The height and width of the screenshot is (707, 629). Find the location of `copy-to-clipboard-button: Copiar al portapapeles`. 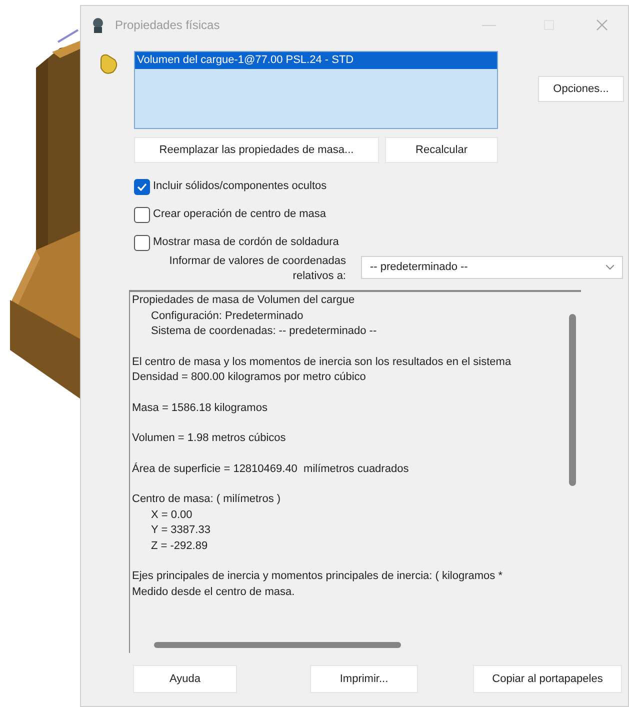

copy-to-clipboard-button: Copiar al portapapeles is located at coordinates (547, 679).